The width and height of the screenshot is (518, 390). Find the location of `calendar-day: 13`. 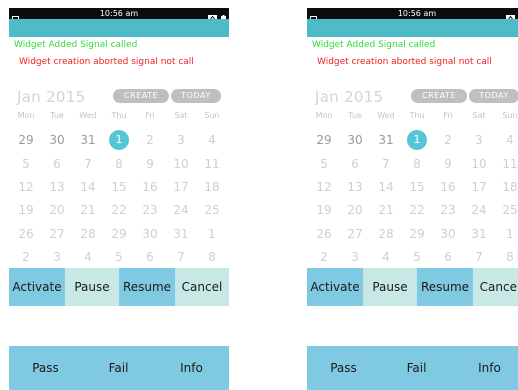

calendar-day: 13 is located at coordinates (57, 187).